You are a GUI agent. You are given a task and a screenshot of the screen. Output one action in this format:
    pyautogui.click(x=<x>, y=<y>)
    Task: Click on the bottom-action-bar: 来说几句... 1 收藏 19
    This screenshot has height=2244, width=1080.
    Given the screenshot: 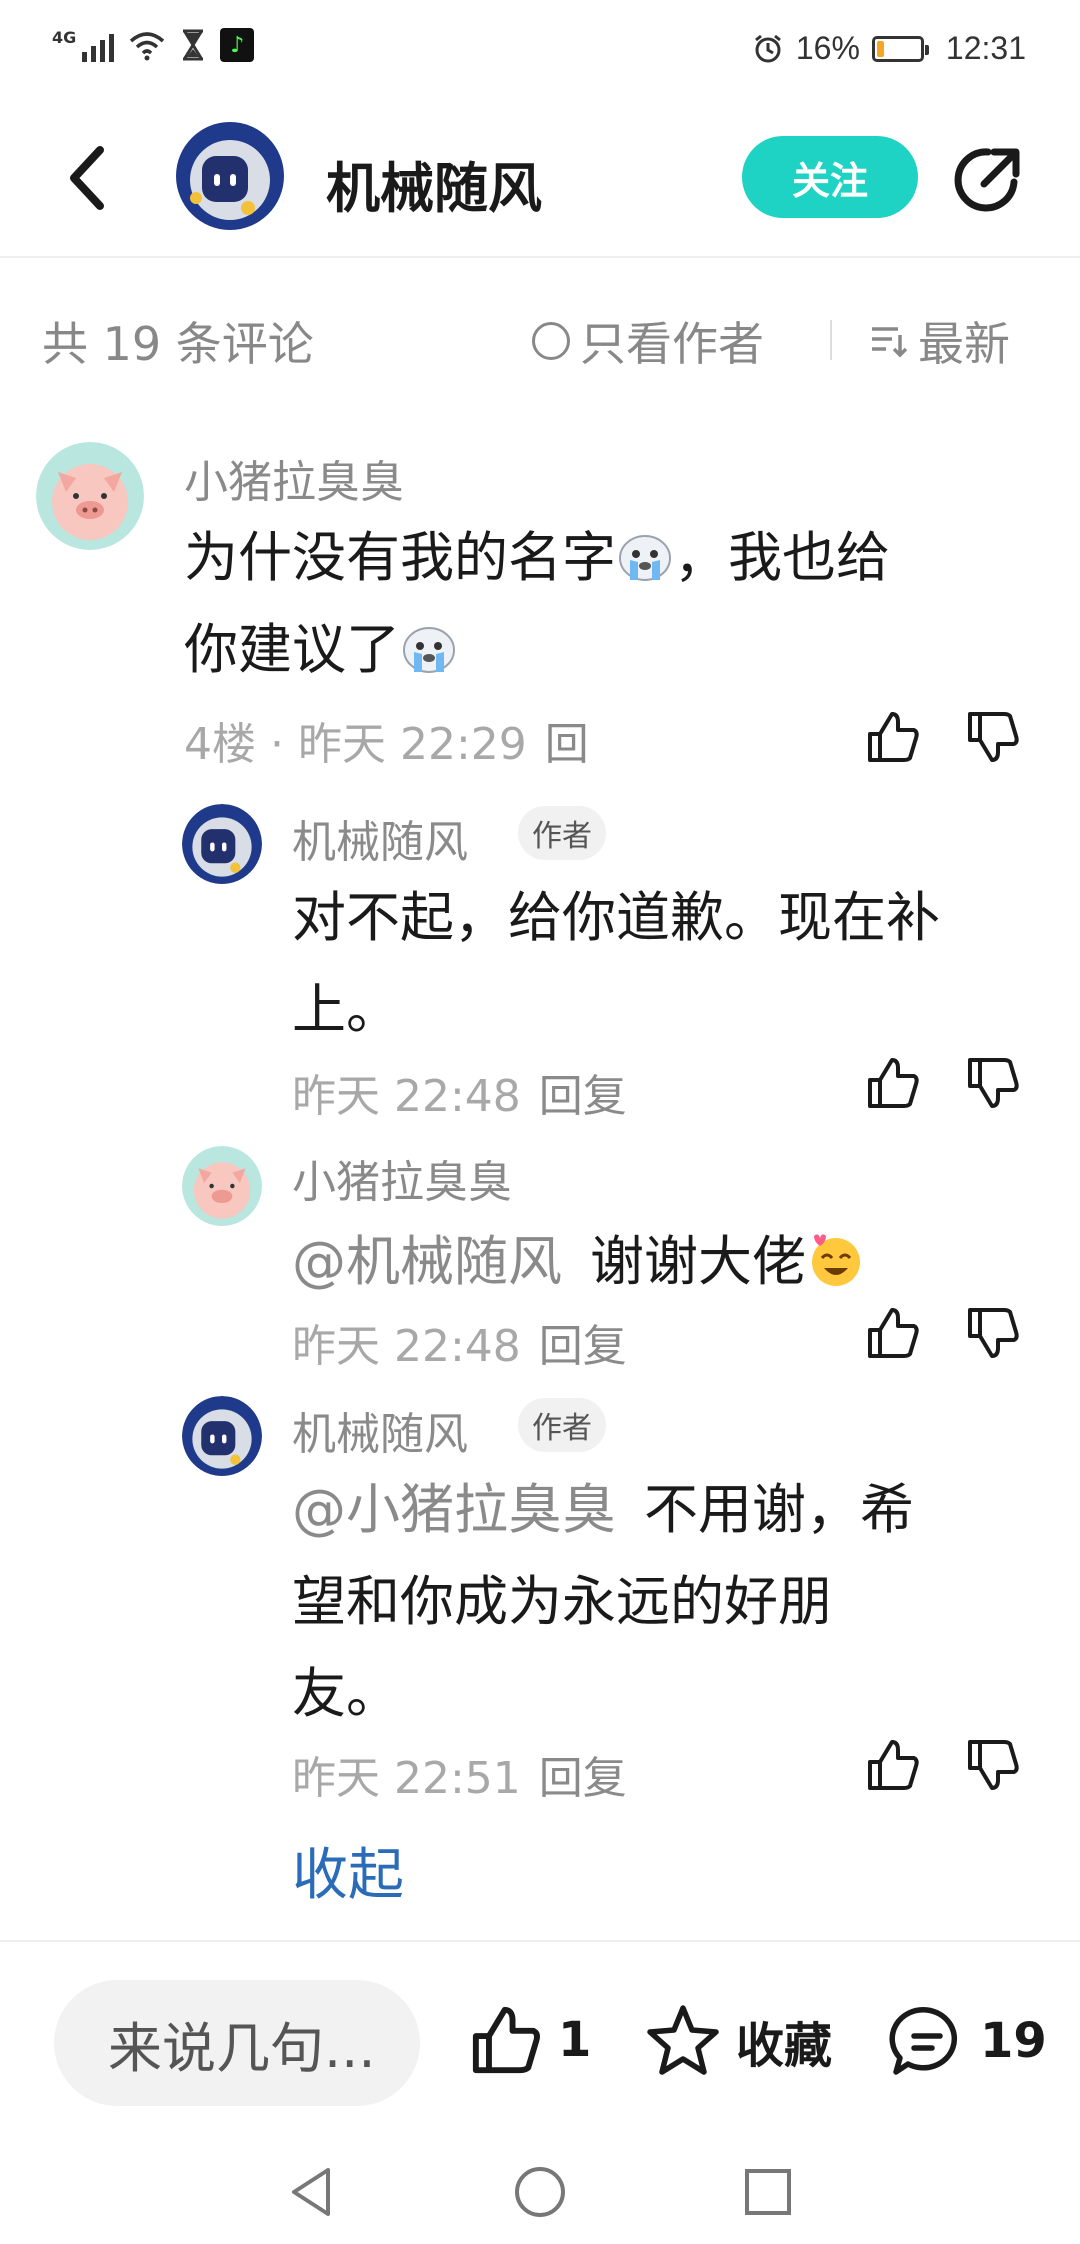 What is the action you would take?
    pyautogui.click(x=540, y=2025)
    